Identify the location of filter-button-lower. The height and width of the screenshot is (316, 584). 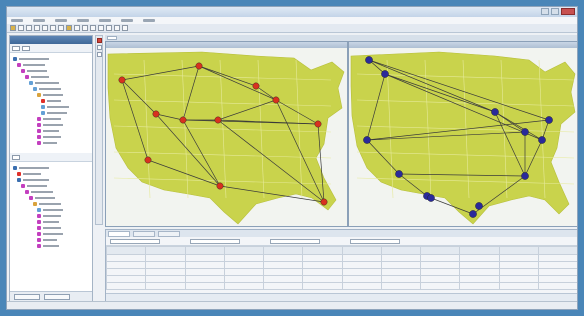
(16, 157).